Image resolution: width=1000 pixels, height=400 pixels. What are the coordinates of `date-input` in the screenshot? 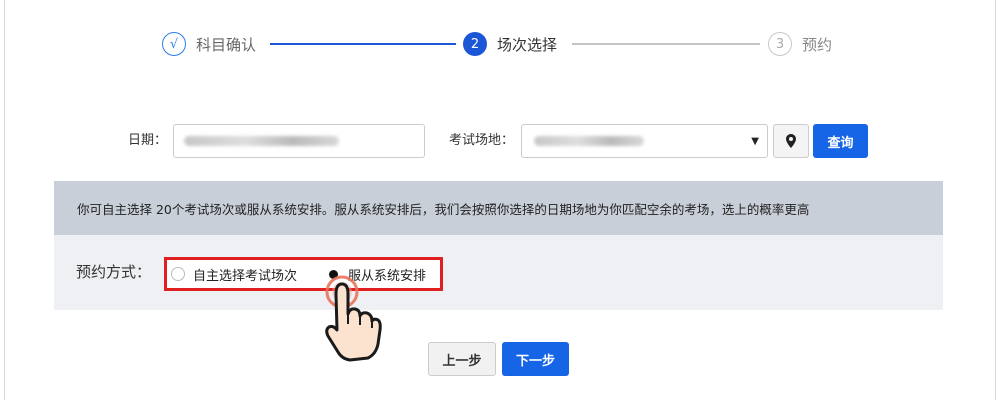 It's located at (299, 141).